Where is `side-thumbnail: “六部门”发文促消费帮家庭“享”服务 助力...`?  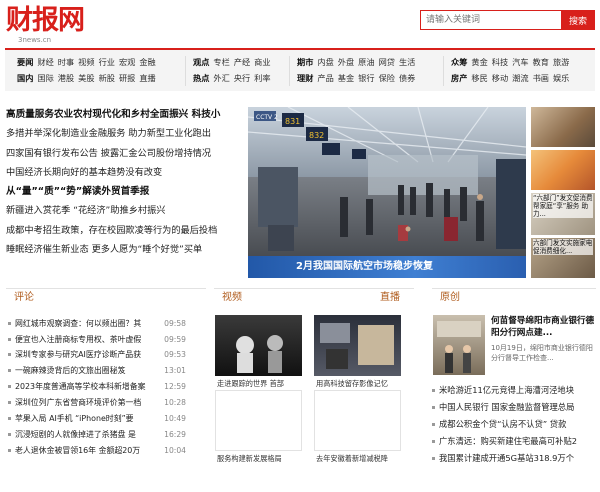 side-thumbnail: “六部门”发文促消费帮家庭“享”服务 助力... is located at coordinates (563, 214).